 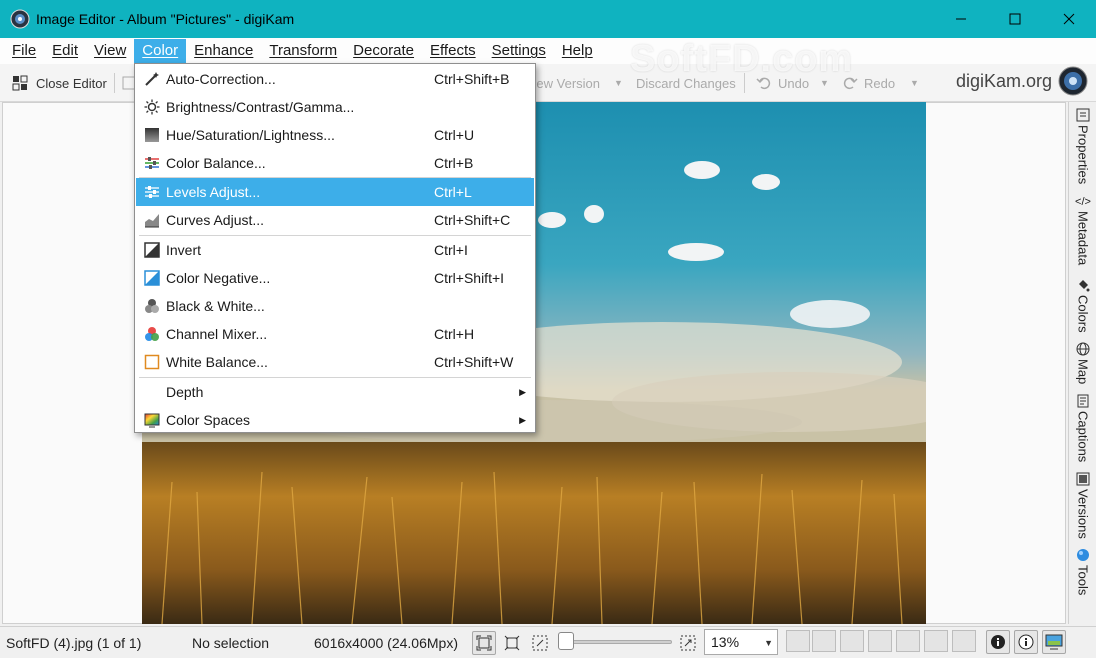 I want to click on actual-size-icon, so click(x=512, y=643).